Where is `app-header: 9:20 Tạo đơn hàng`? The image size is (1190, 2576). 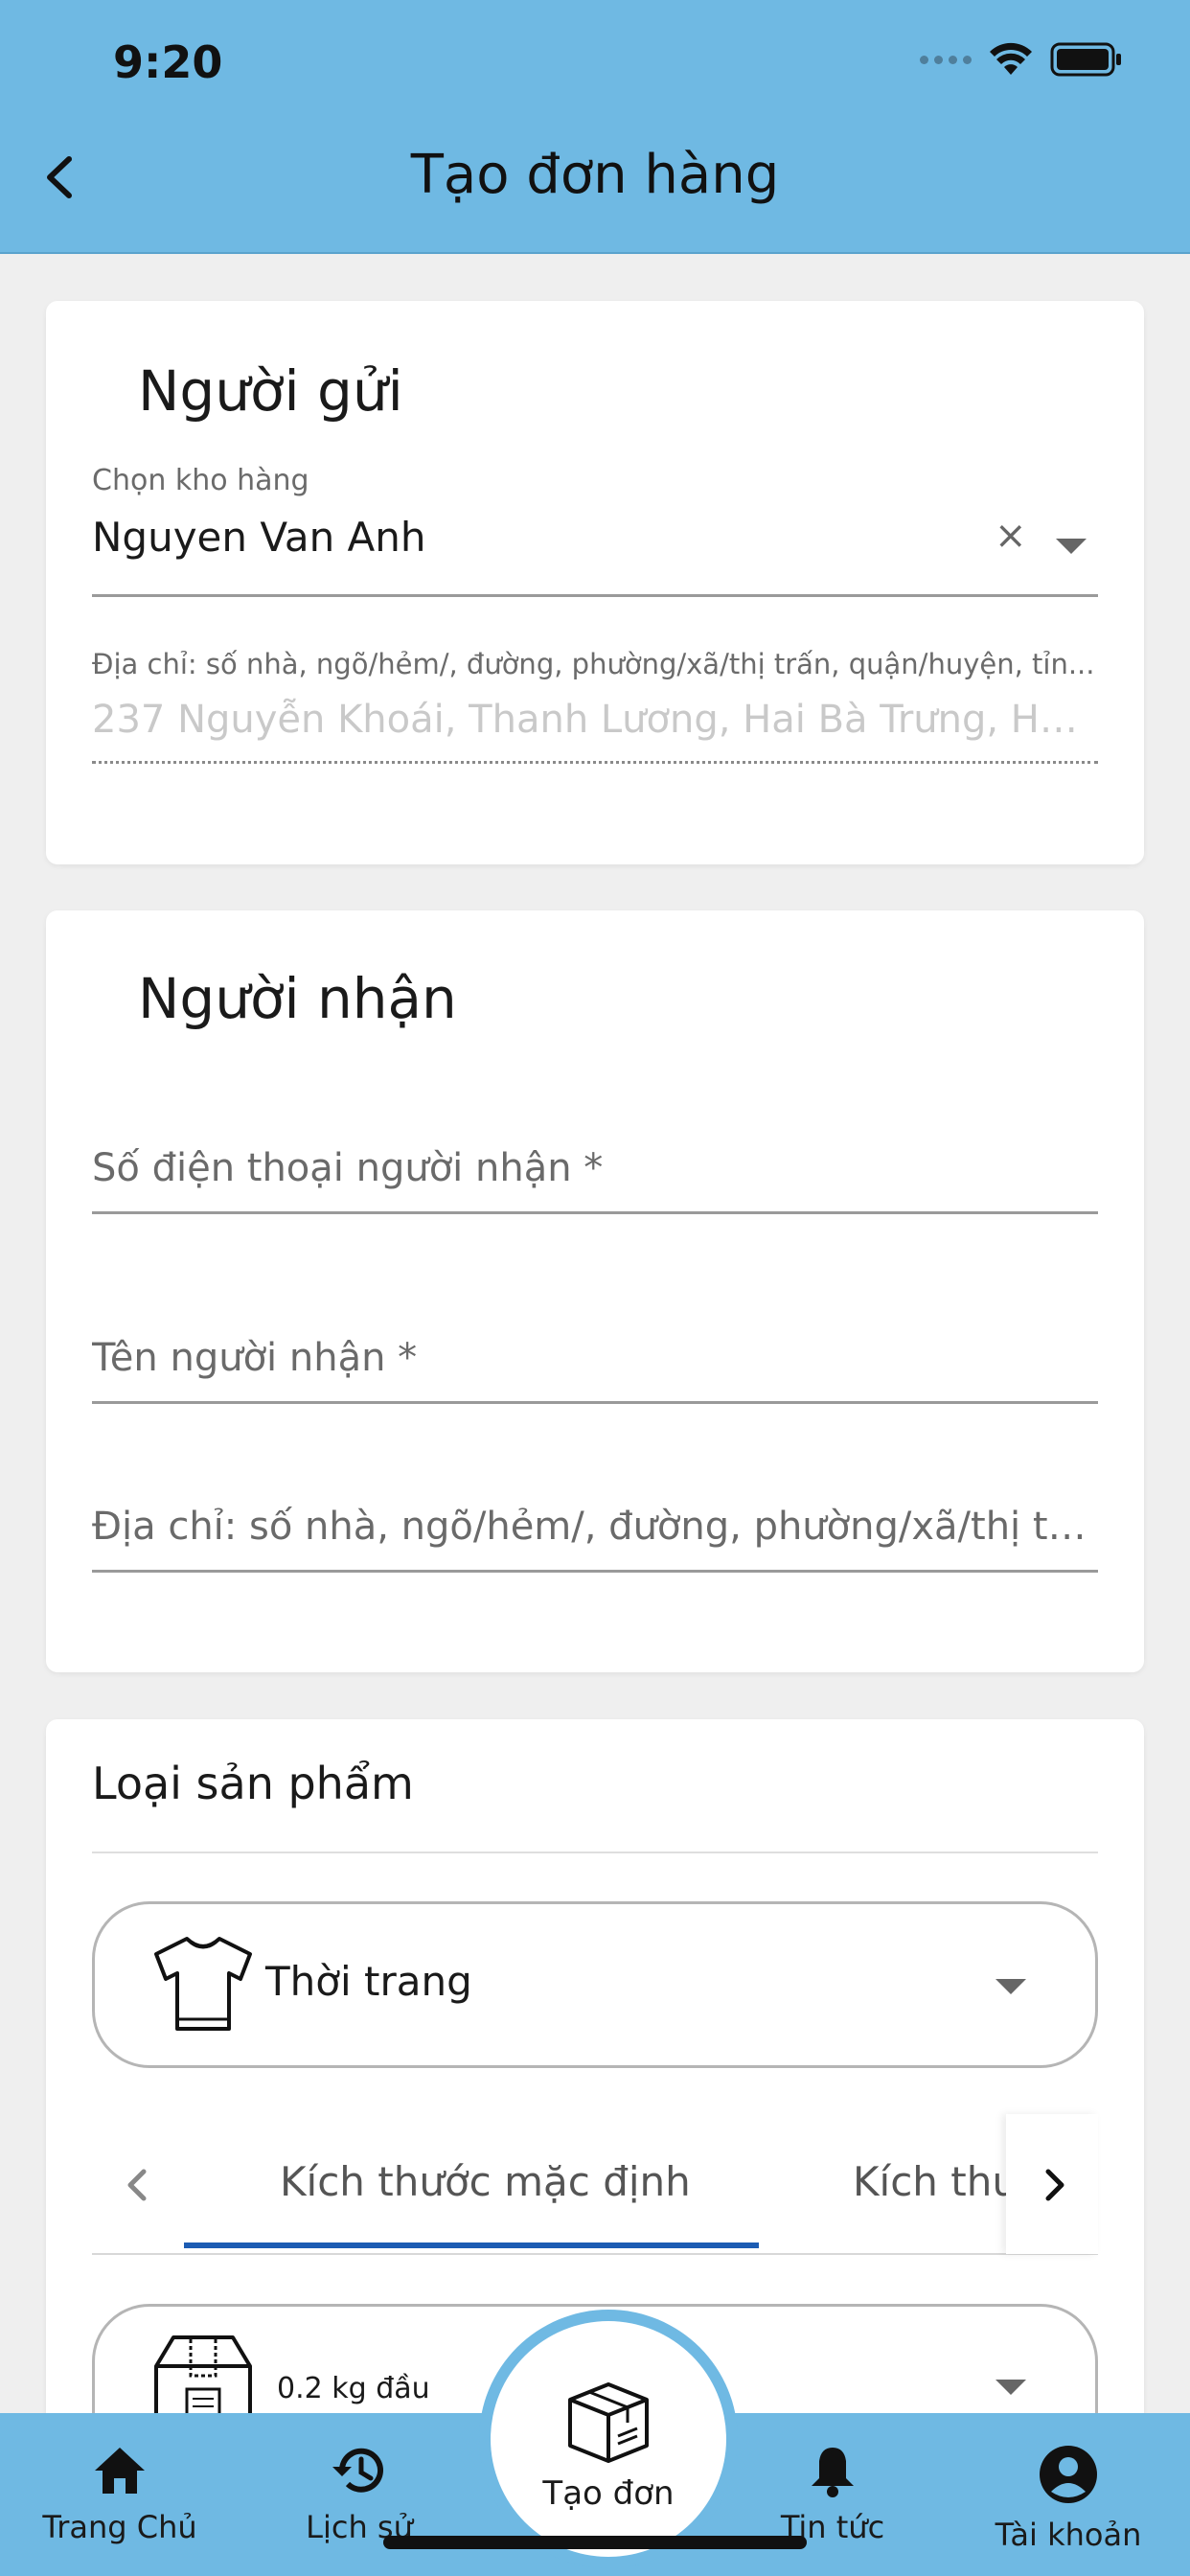
app-header: 9:20 Tạo đơn hàng is located at coordinates (595, 127).